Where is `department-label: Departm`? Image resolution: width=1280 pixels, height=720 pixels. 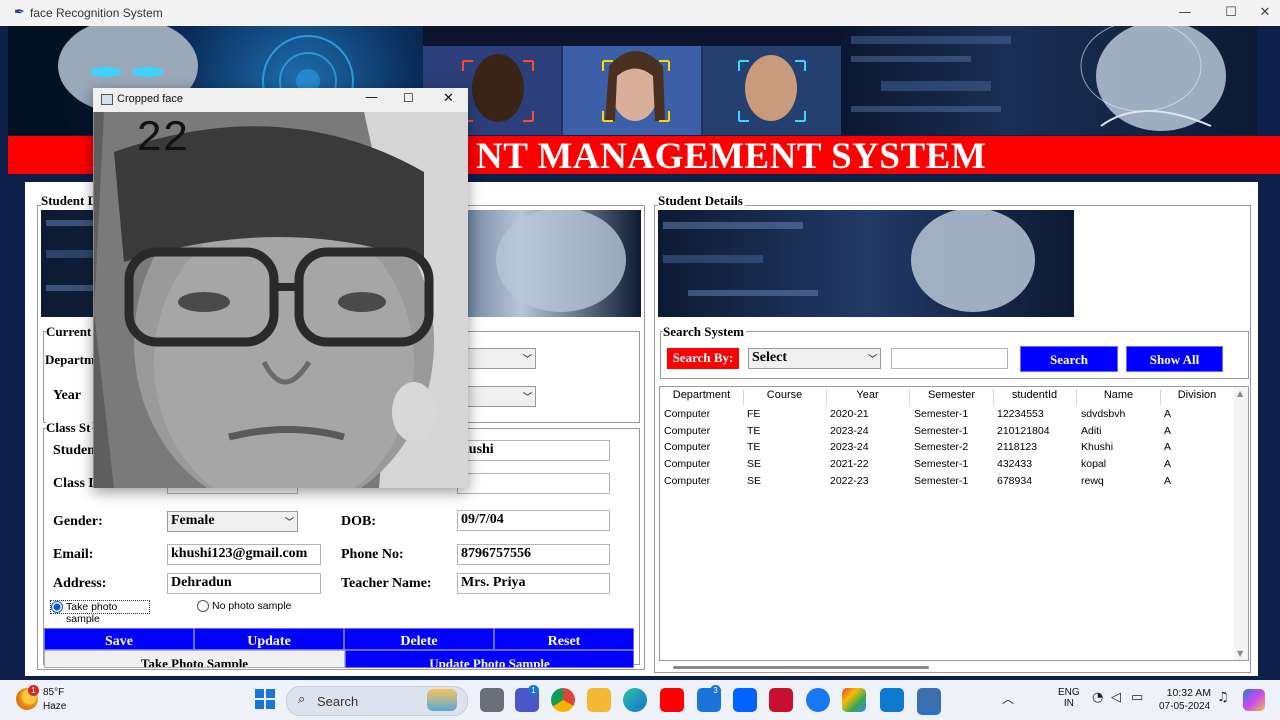
department-label: Departm is located at coordinates (70, 359).